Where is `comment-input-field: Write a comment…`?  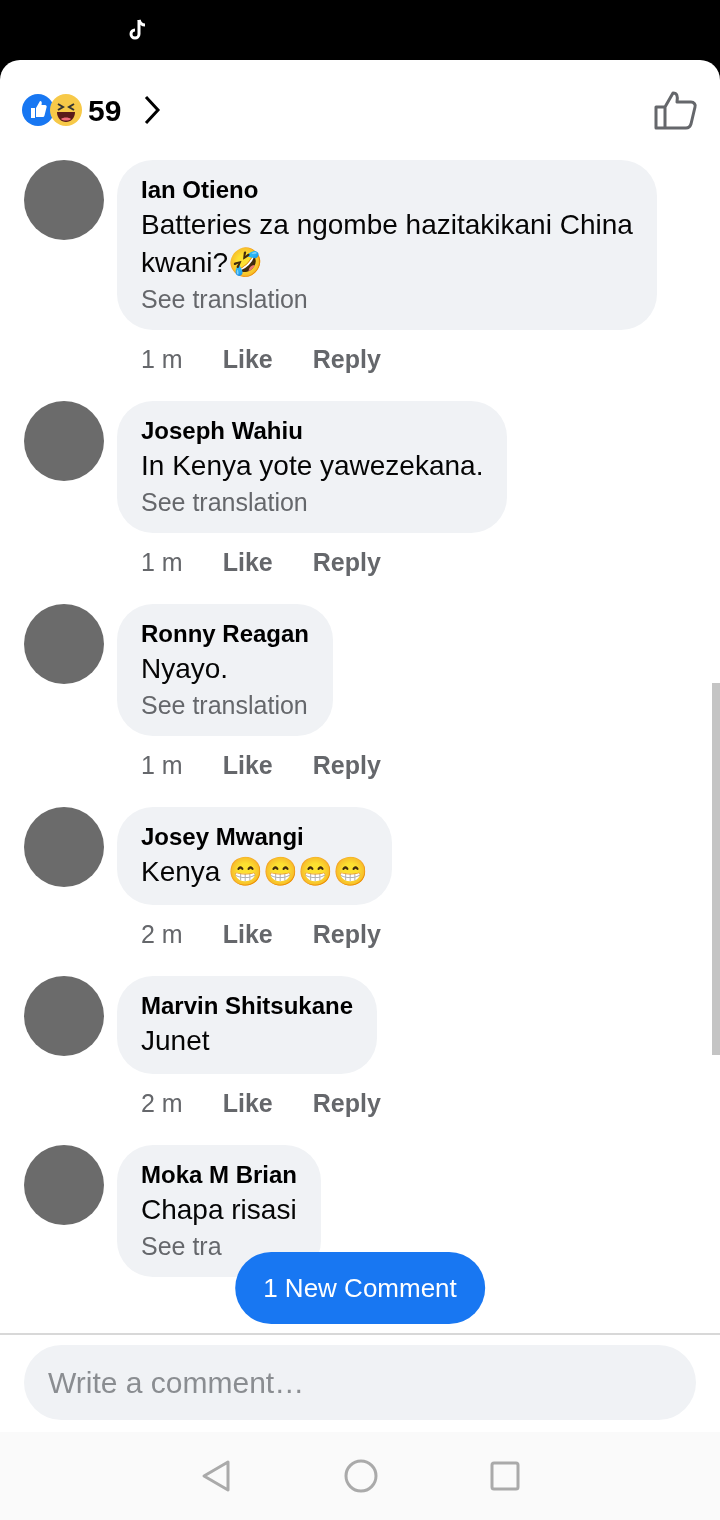 comment-input-field: Write a comment… is located at coordinates (360, 1382).